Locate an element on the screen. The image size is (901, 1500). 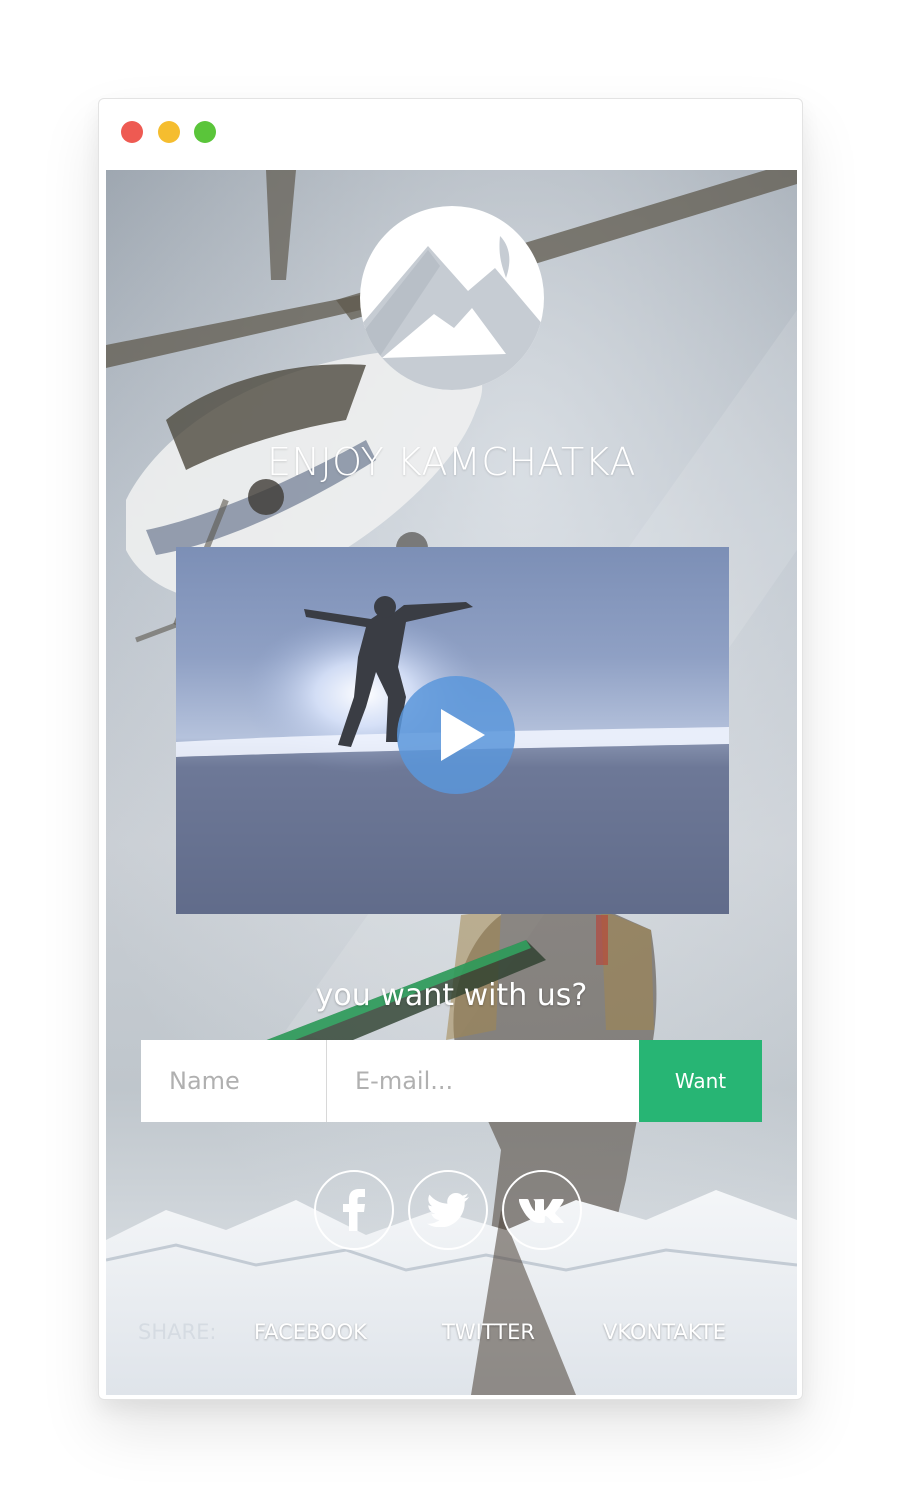
share-facebook-link: FACEBOOK is located at coordinates (310, 1332).